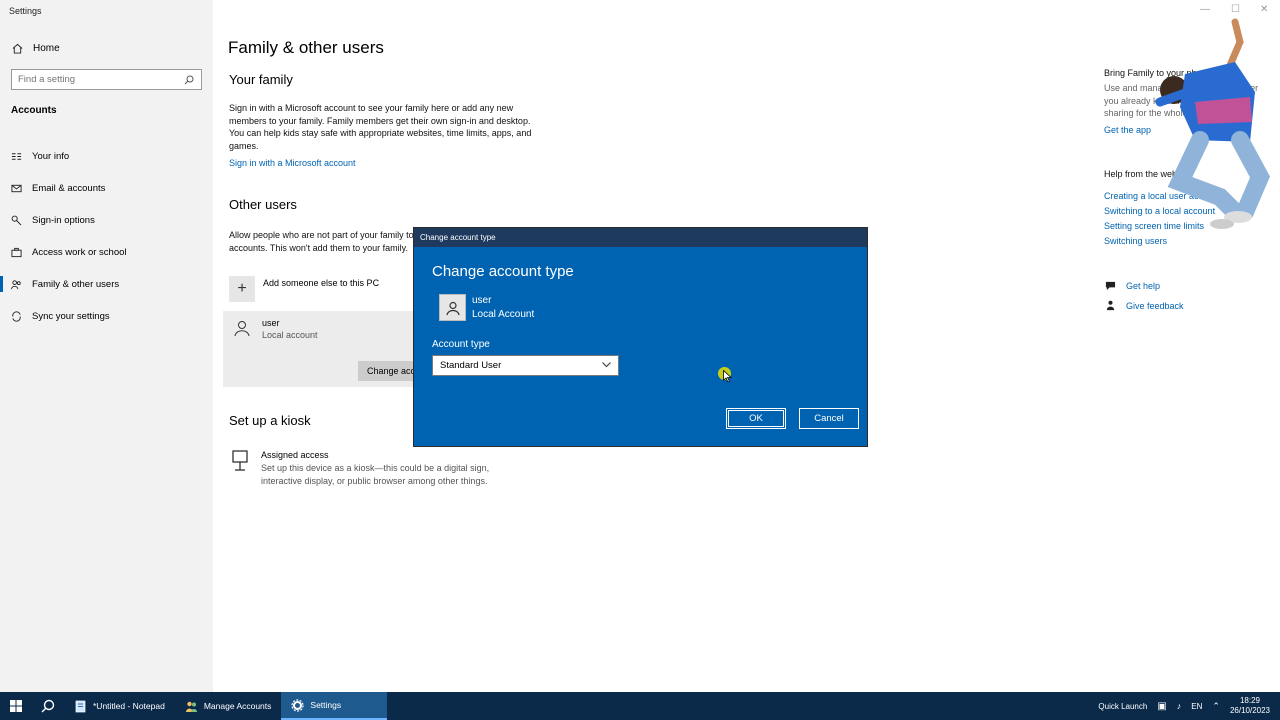  What do you see at coordinates (471, 365) in the screenshot?
I see `account-type-value: Standard User` at bounding box center [471, 365].